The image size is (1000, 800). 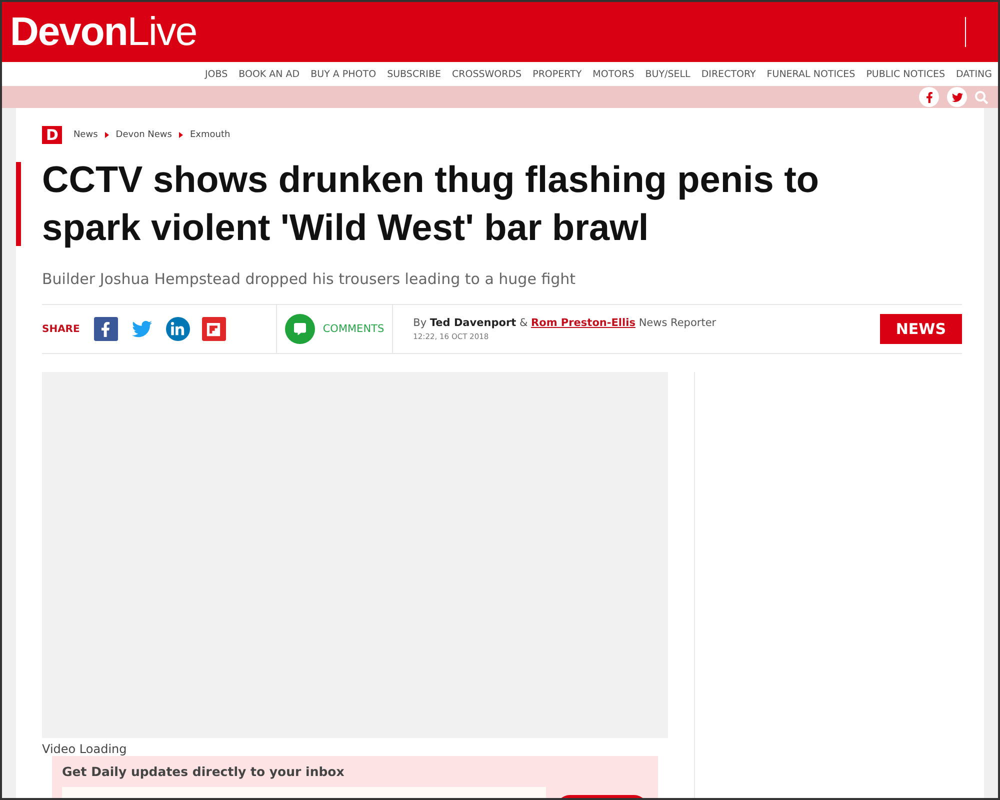 What do you see at coordinates (85, 749) in the screenshot?
I see `video-status: Video Loading` at bounding box center [85, 749].